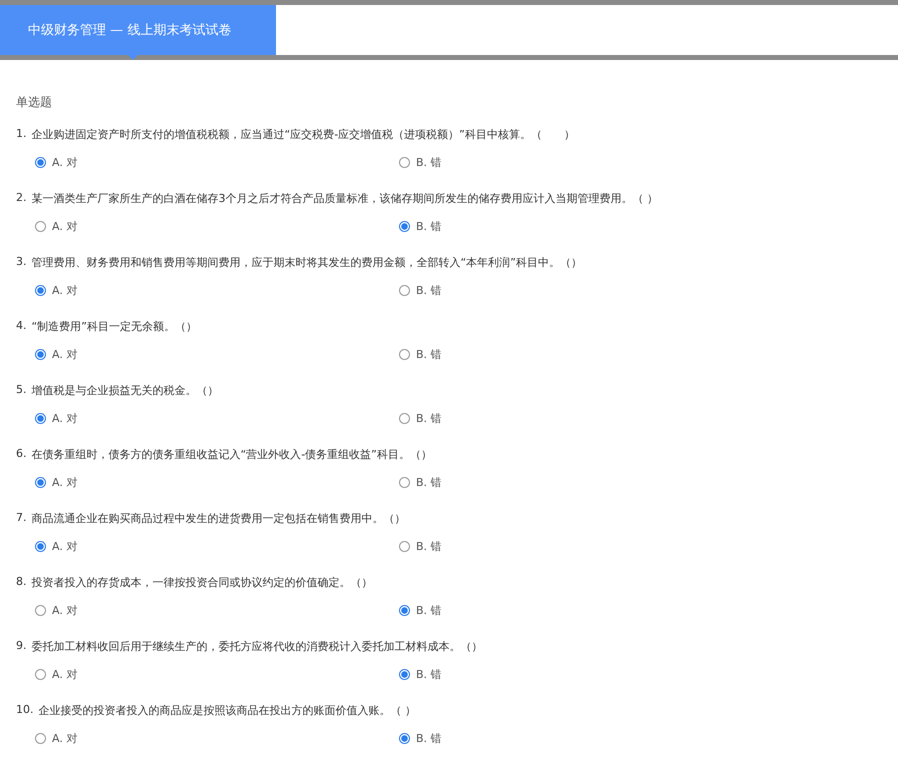 The image size is (898, 764). I want to click on question-text: 在债务重组时，债务方的债务重组收益记入“营业外收入-债务重组收益”科目。（）, so click(232, 454).